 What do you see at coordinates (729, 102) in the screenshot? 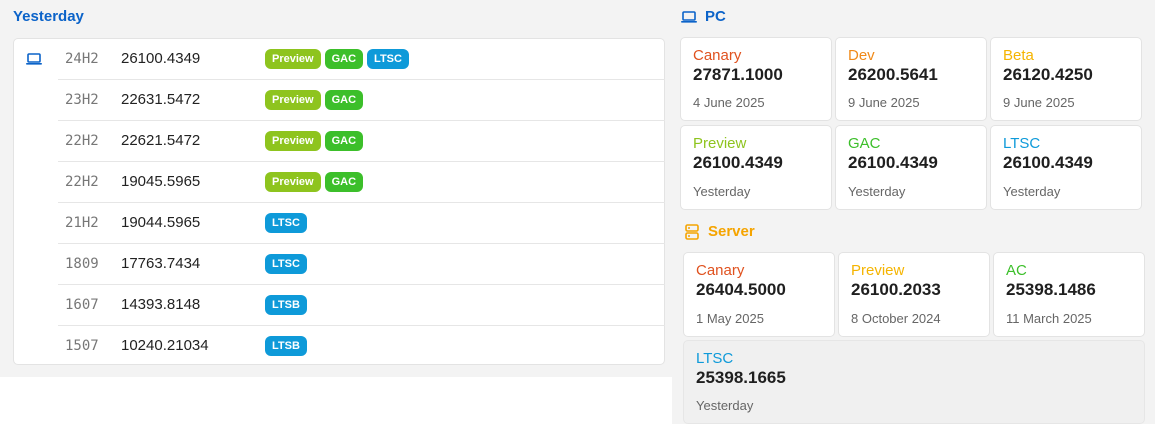
I see `release-date: 4 June 2025` at bounding box center [729, 102].